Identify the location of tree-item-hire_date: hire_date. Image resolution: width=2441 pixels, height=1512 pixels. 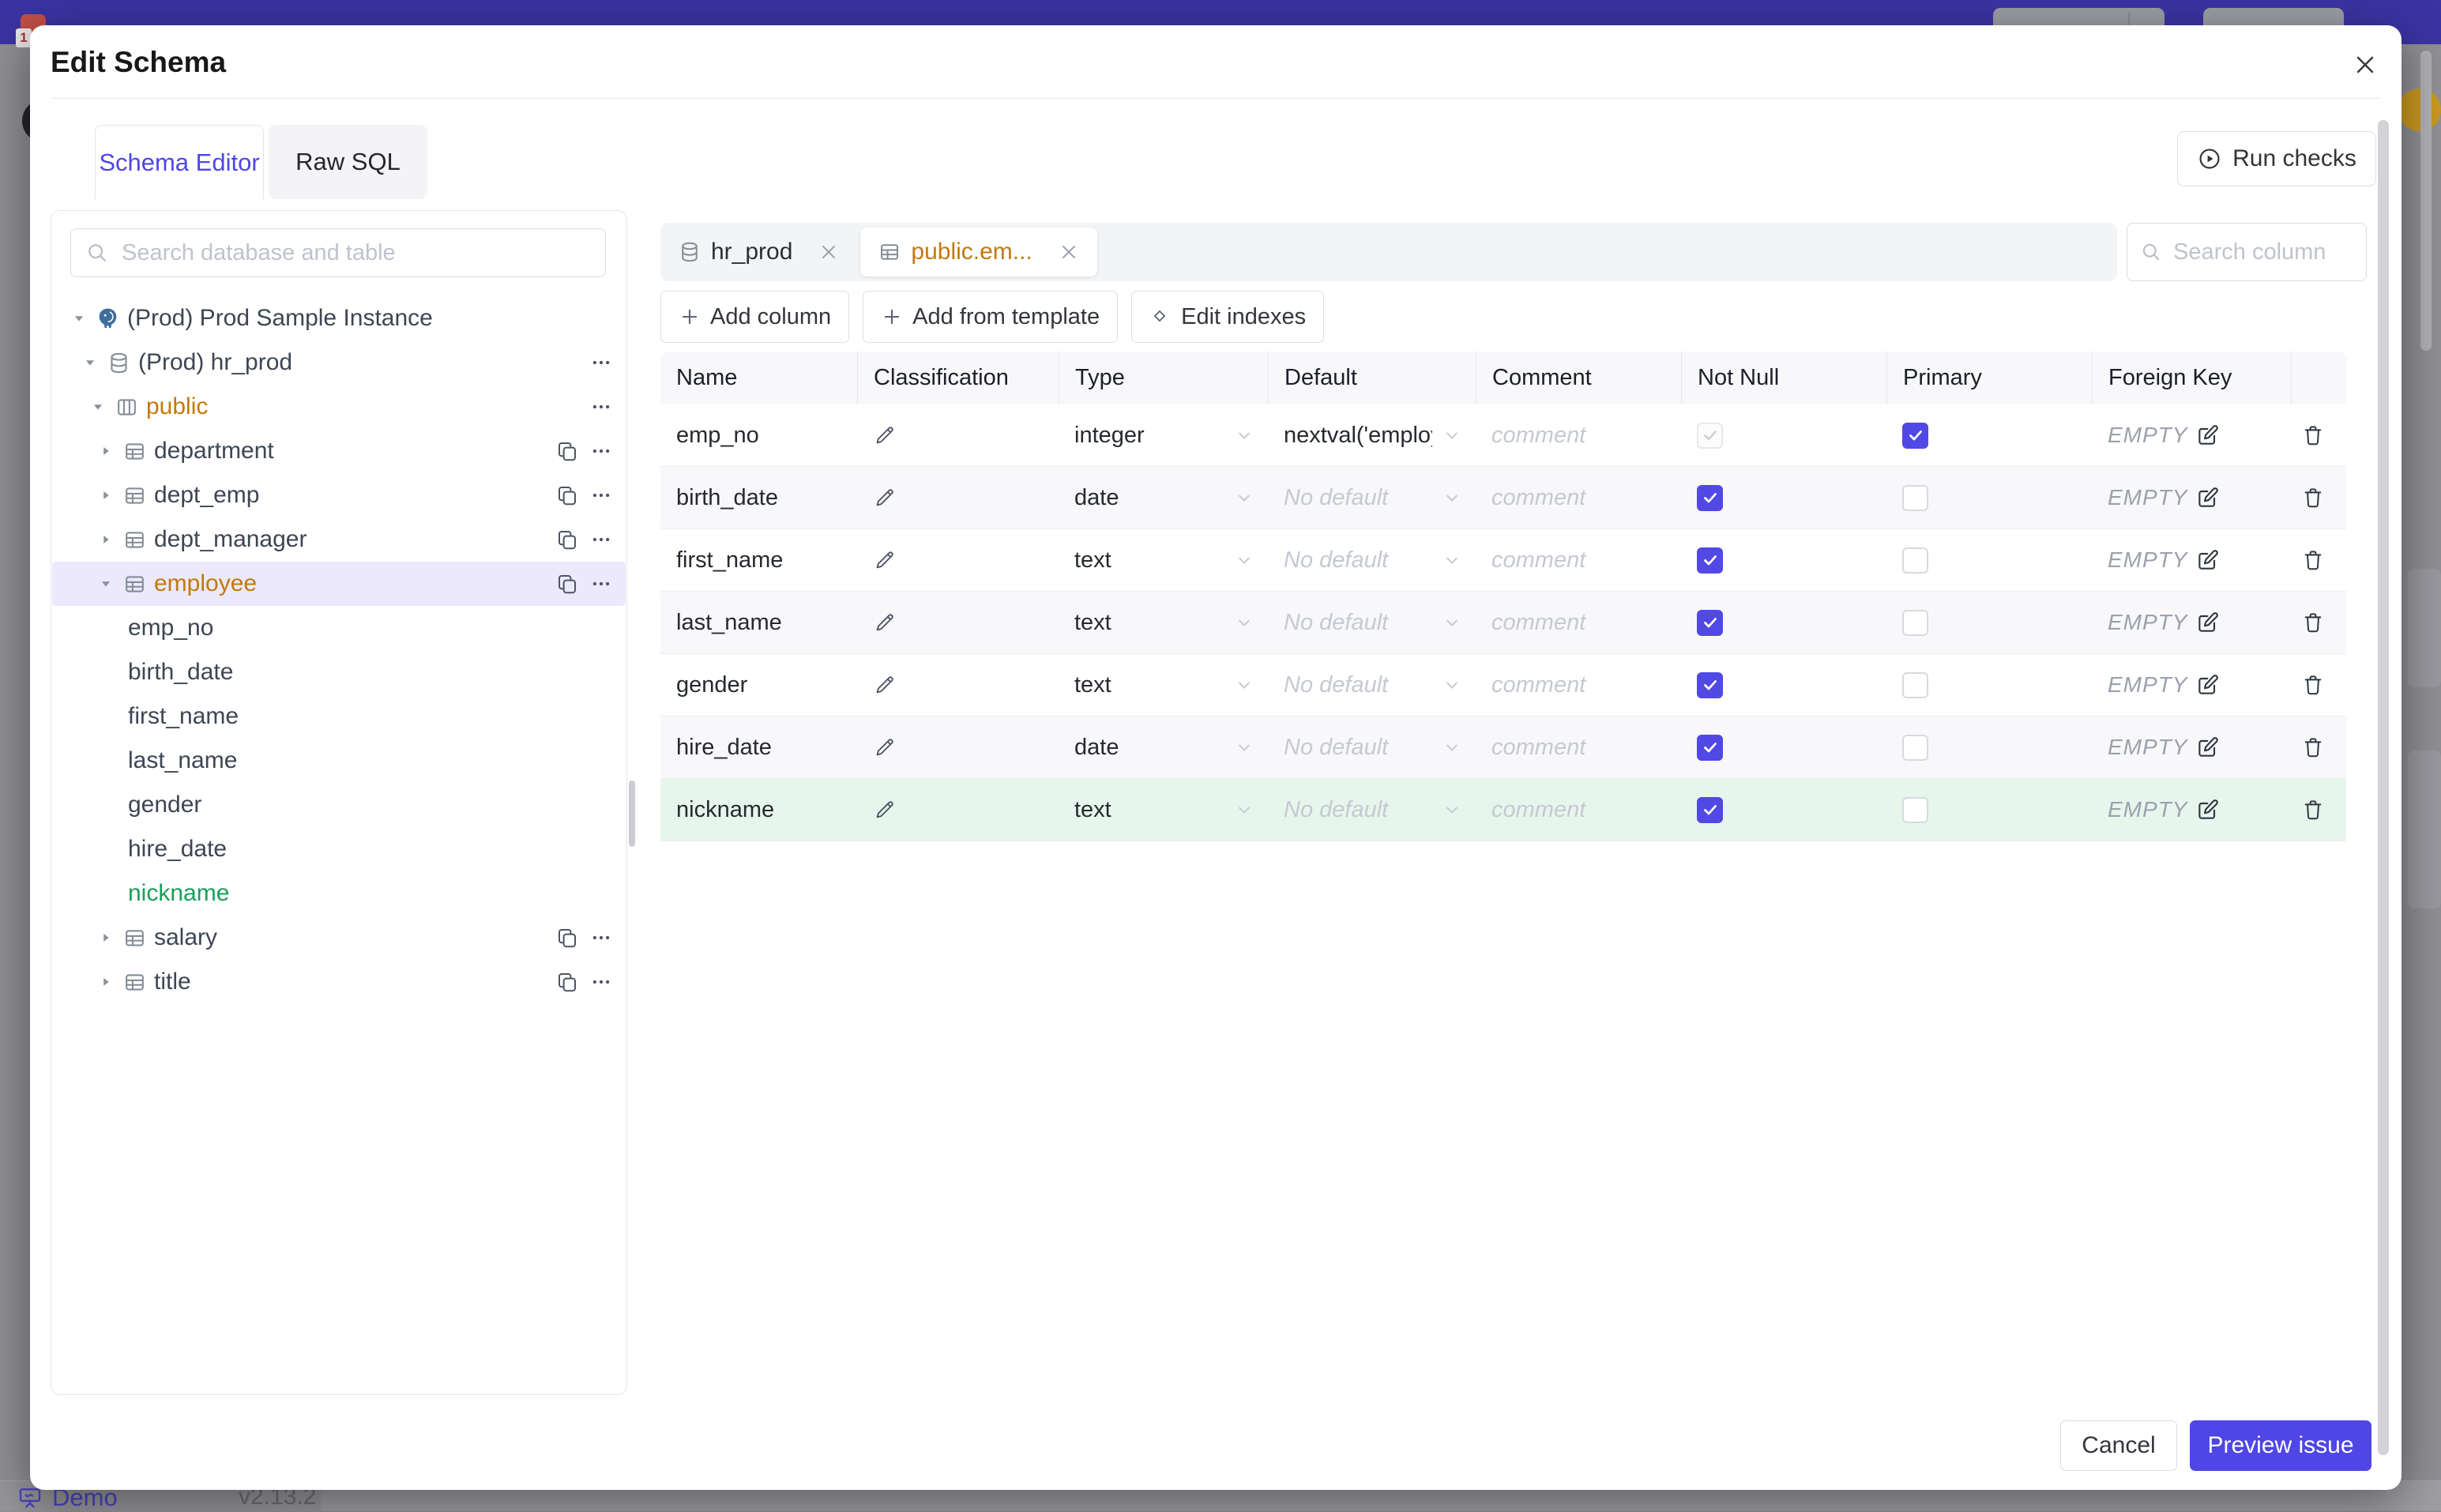
(339, 849).